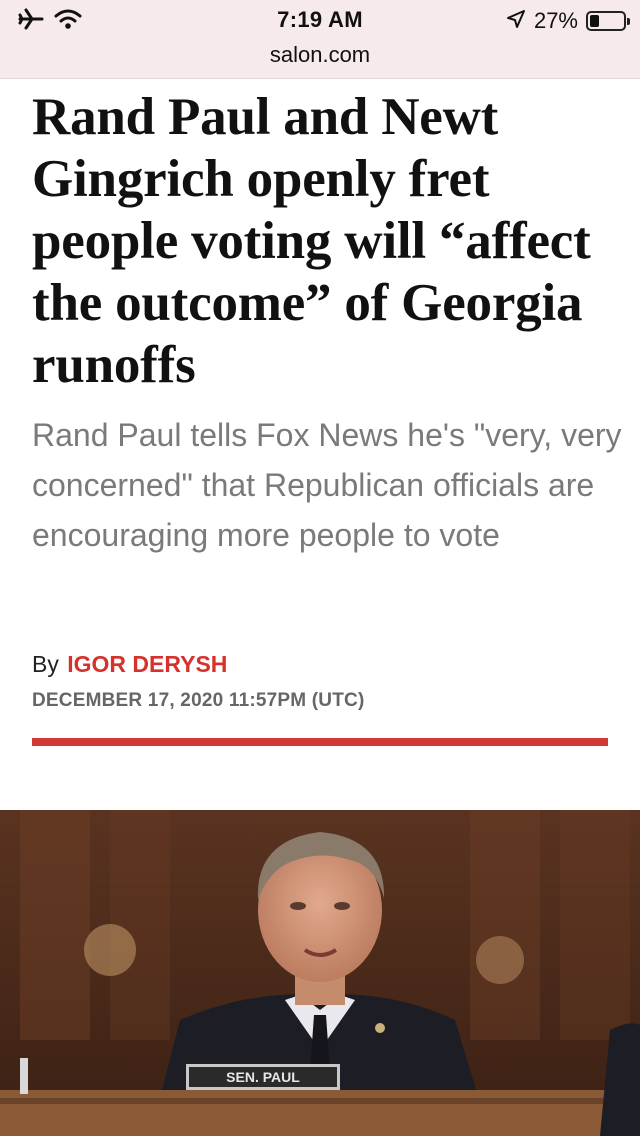 The image size is (640, 1136). What do you see at coordinates (147, 664) in the screenshot?
I see `author-link: IGOR DERYSH` at bounding box center [147, 664].